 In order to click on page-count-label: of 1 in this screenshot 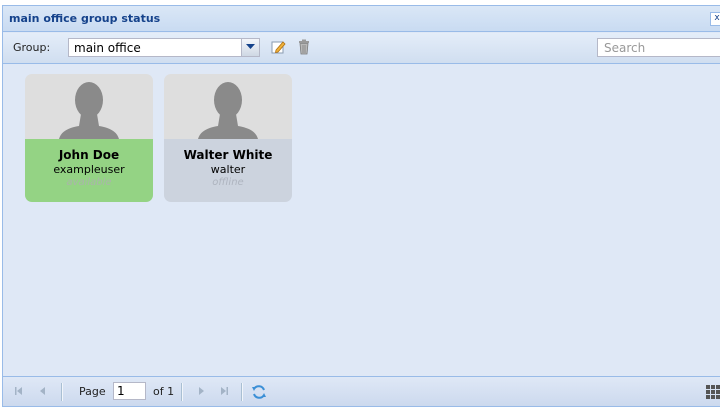, I will do `click(164, 391)`.